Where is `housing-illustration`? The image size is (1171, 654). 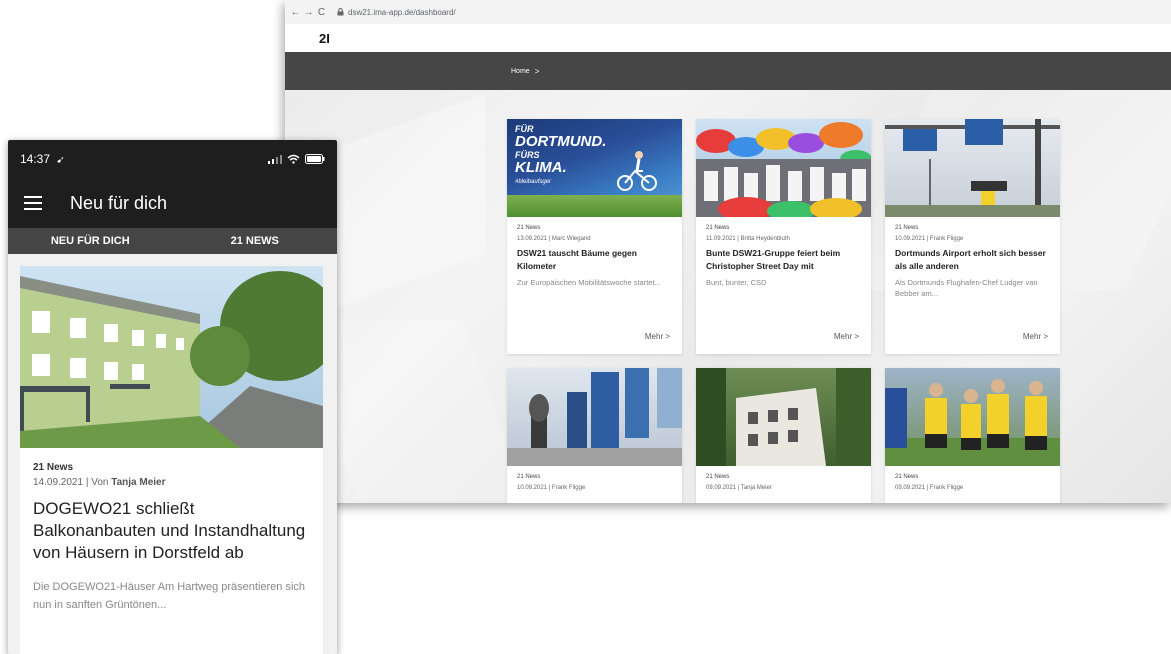 housing-illustration is located at coordinates (171, 359).